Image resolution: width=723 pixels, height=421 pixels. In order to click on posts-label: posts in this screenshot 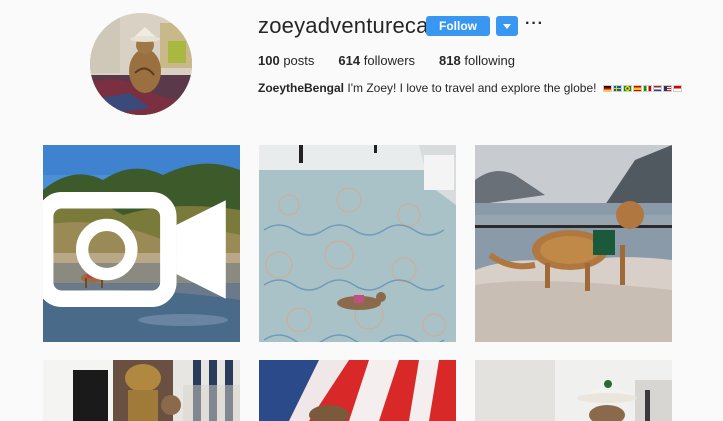, I will do `click(299, 60)`.